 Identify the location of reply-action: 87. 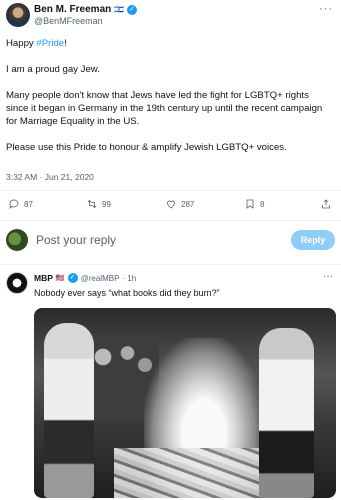
(20, 204).